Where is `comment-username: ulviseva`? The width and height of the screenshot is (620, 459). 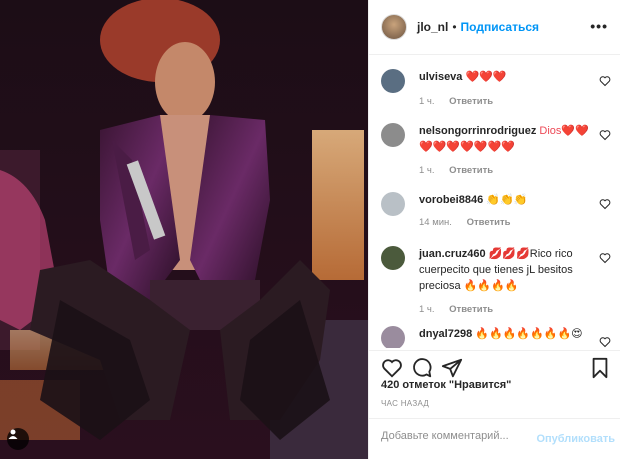 comment-username: ulviseva is located at coordinates (440, 77).